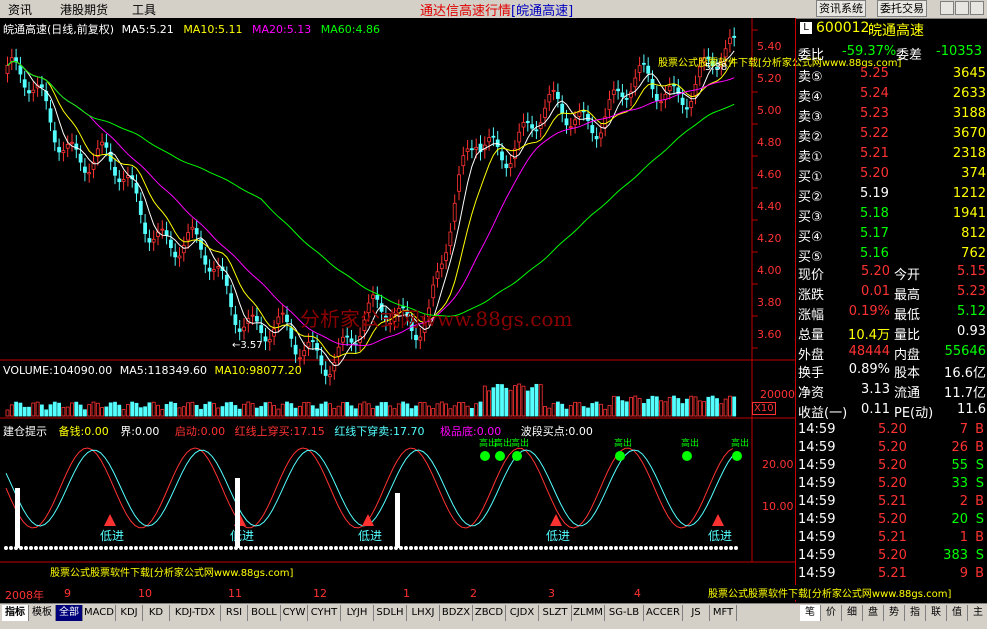 This screenshot has width=987, height=629. Describe the element at coordinates (891, 195) in the screenshot. I see `bid-row: 买② 5.19 1212` at that location.